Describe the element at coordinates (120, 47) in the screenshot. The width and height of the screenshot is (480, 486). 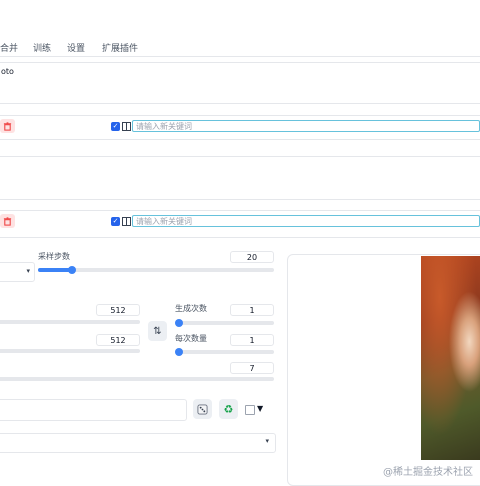
I see `tab-extensions: 扩展插件` at that location.